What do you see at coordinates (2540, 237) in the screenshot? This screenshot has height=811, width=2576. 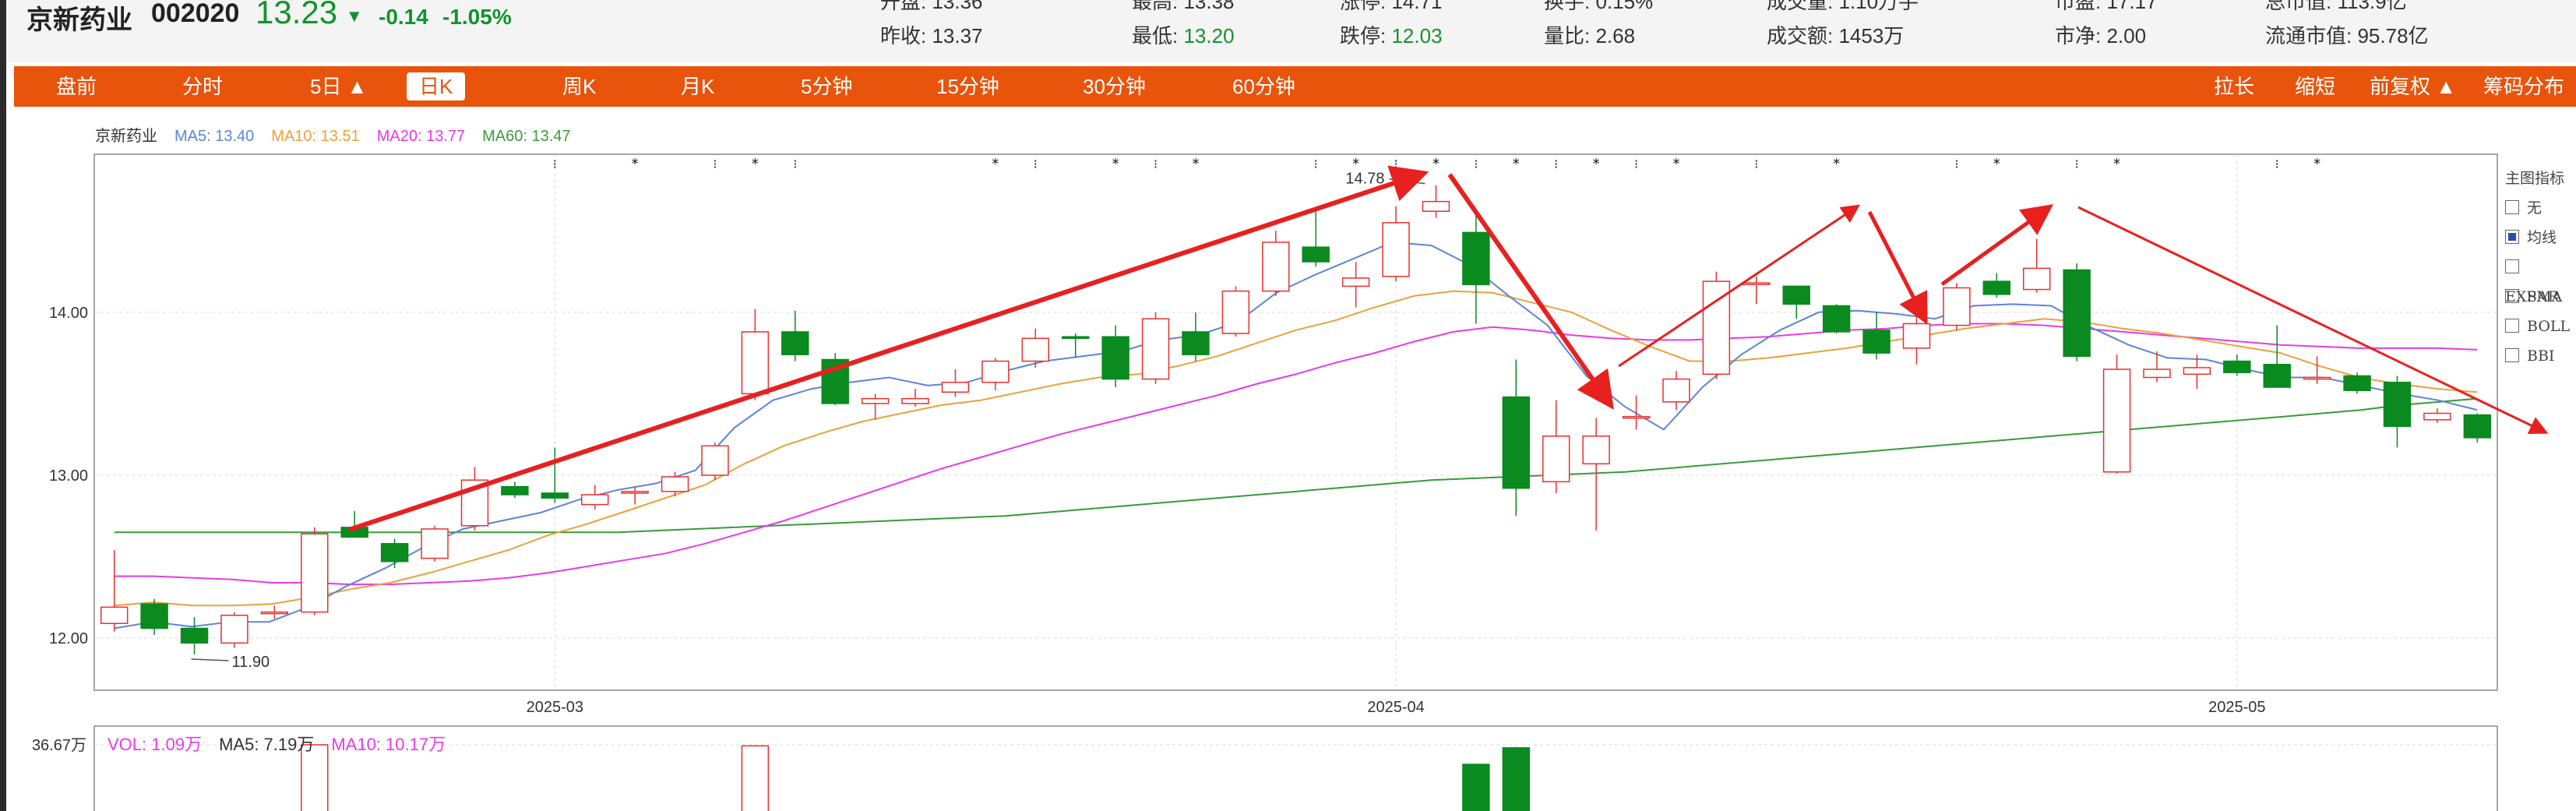 I see `indicator-ma: 均线` at bounding box center [2540, 237].